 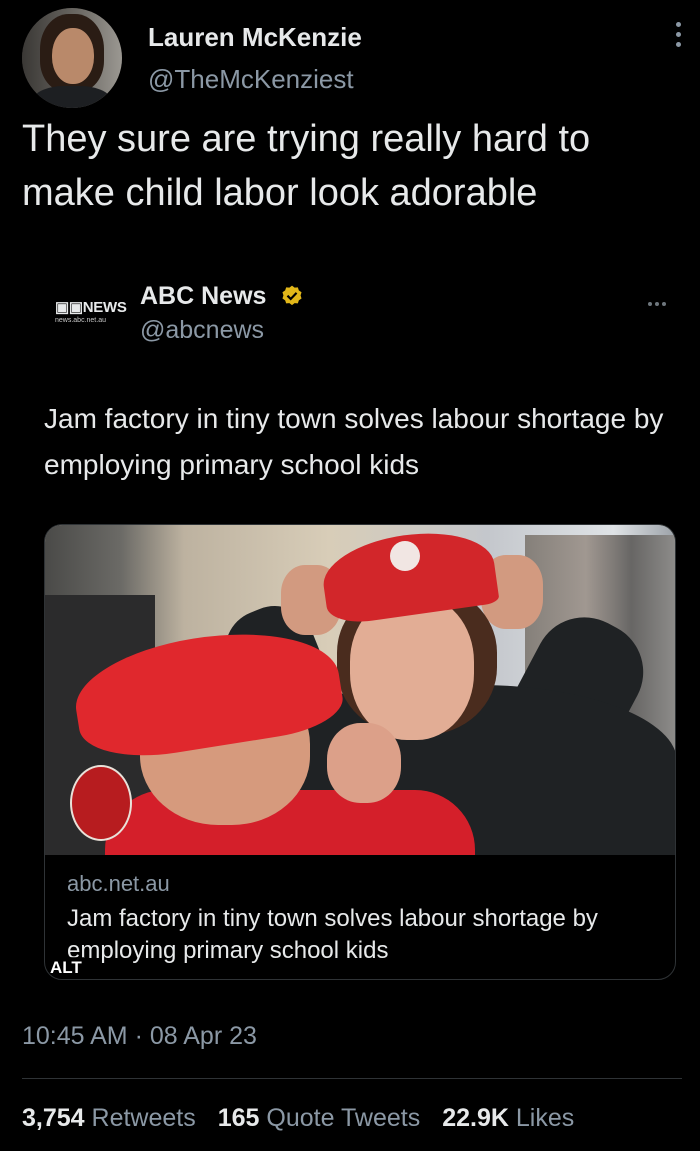 I want to click on abc-news-logo: ▣▣NEWS news.abc.net.au, so click(x=91, y=315).